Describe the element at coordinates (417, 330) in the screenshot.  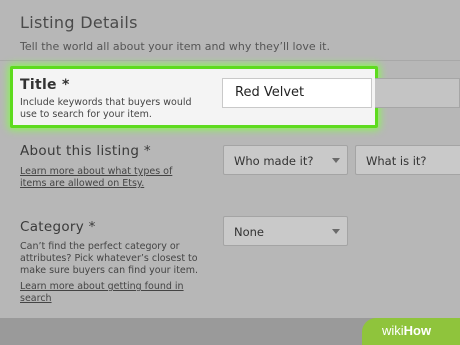
I see `watermark-suffix: How` at that location.